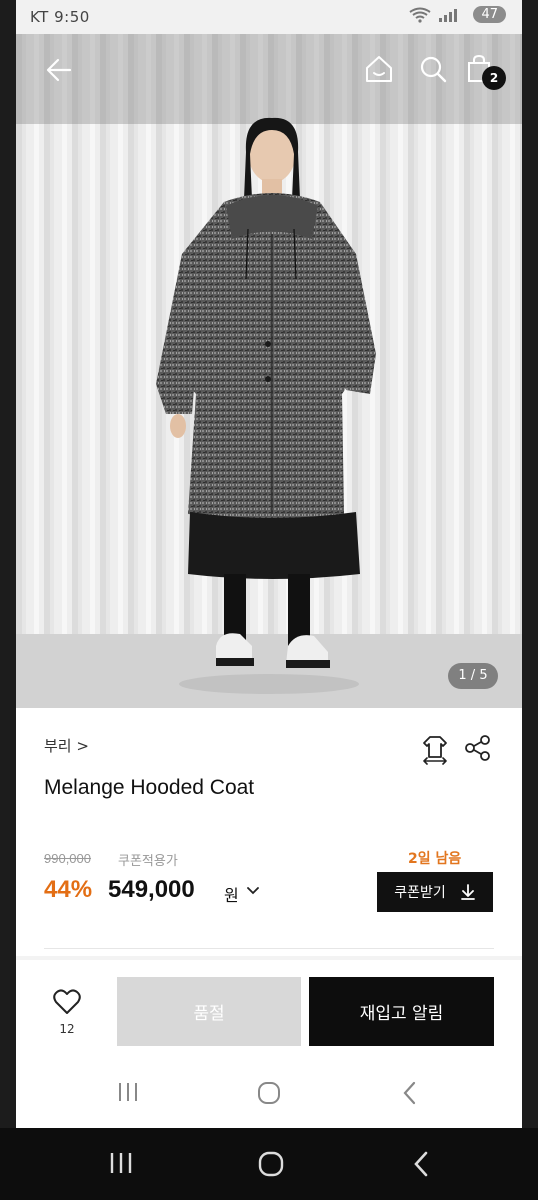 This screenshot has height=1200, width=538. What do you see at coordinates (231, 895) in the screenshot?
I see `currency-label: 원` at bounding box center [231, 895].